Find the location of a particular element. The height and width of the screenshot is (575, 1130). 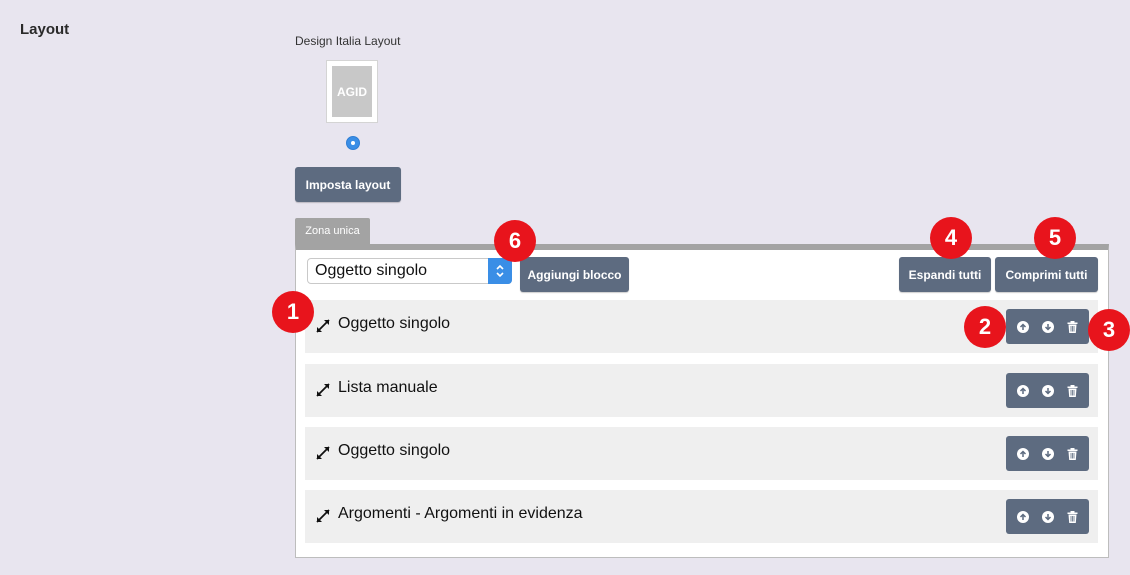

set-layout-button: Imposta layout is located at coordinates (348, 184).